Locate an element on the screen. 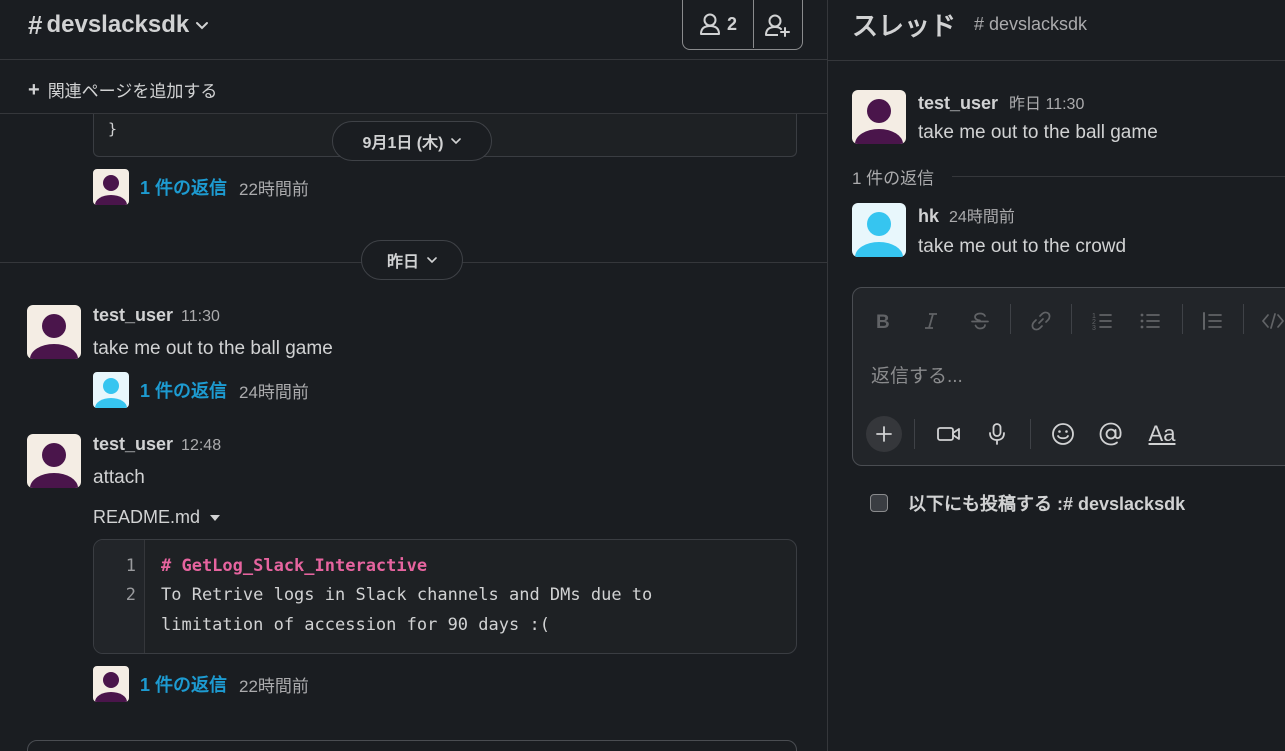 Image resolution: width=1285 pixels, height=751 pixels. date-divider-button: 9月1日 (木) is located at coordinates (412, 141).